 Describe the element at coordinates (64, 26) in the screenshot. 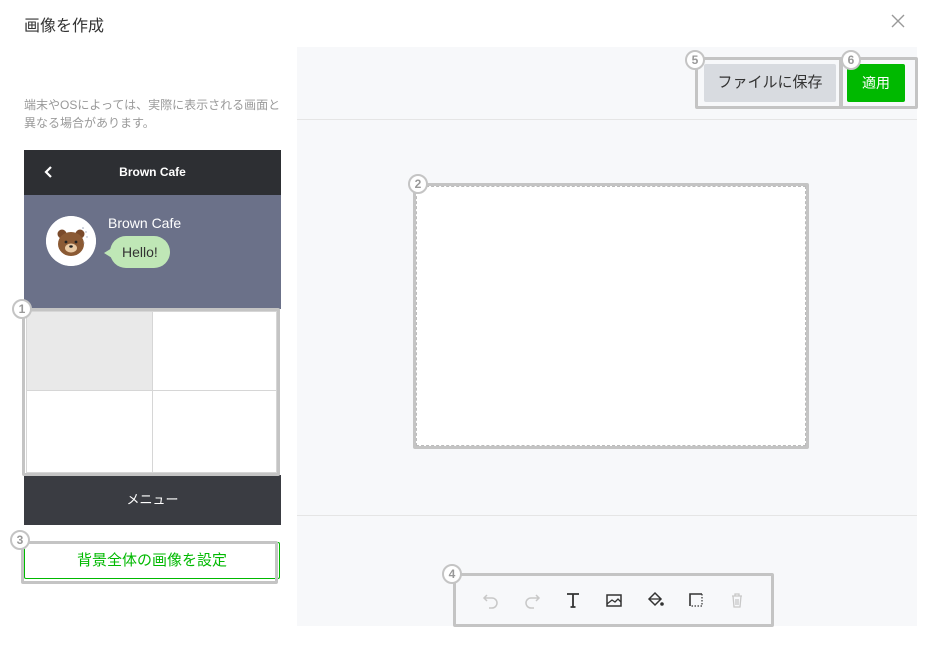

I see `dialog-title: 画像を作成` at that location.